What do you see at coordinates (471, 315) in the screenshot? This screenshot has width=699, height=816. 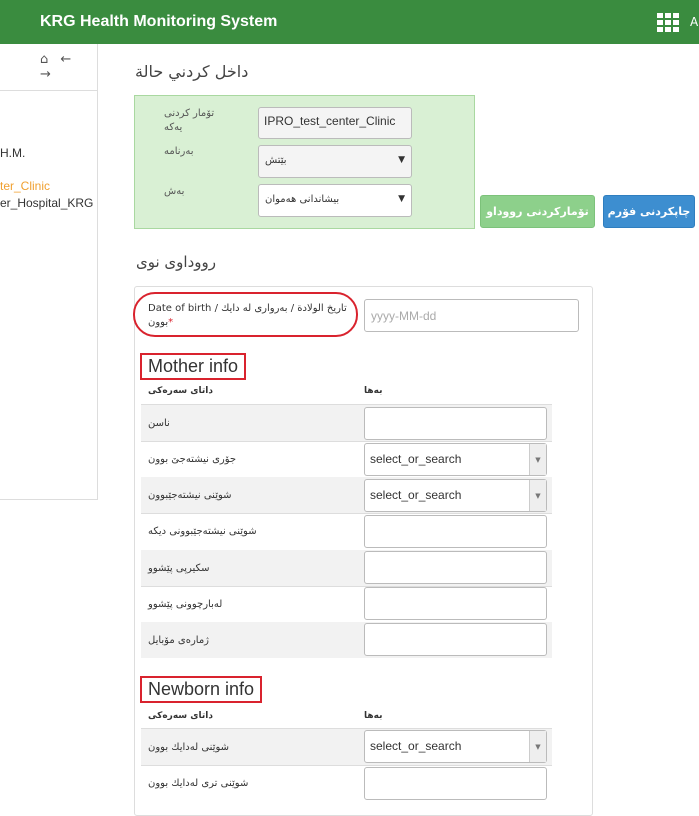 I see `date-of-birth-input: yyyy-MM-dd` at bounding box center [471, 315].